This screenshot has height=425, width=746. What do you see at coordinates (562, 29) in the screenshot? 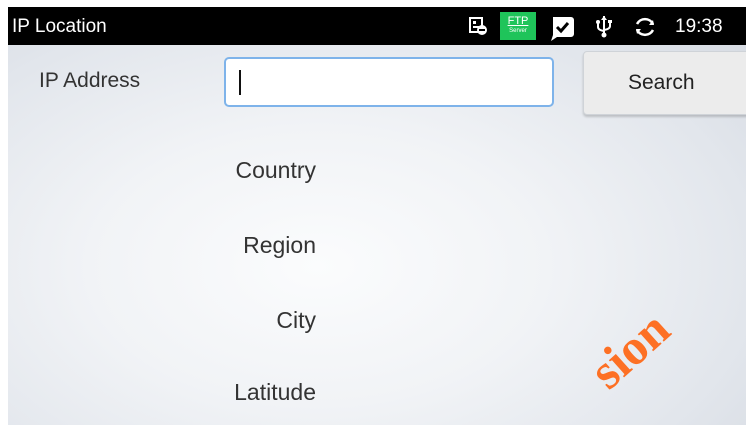
I see `check-badge-icon` at bounding box center [562, 29].